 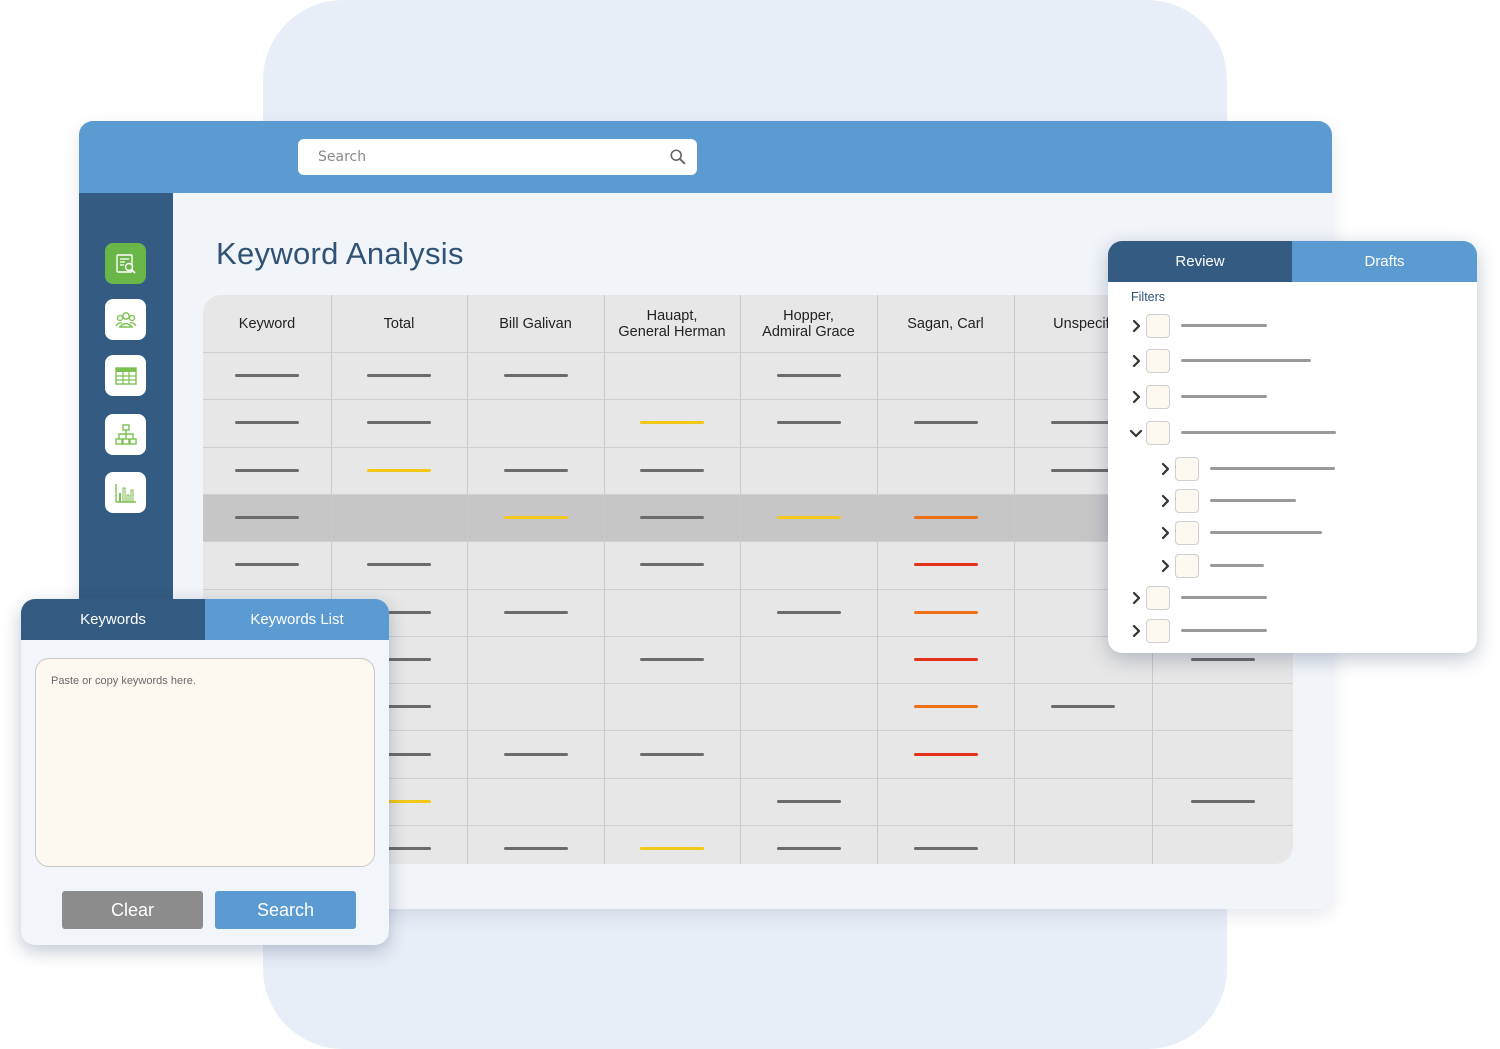 What do you see at coordinates (399, 323) in the screenshot?
I see `column-header: Total` at bounding box center [399, 323].